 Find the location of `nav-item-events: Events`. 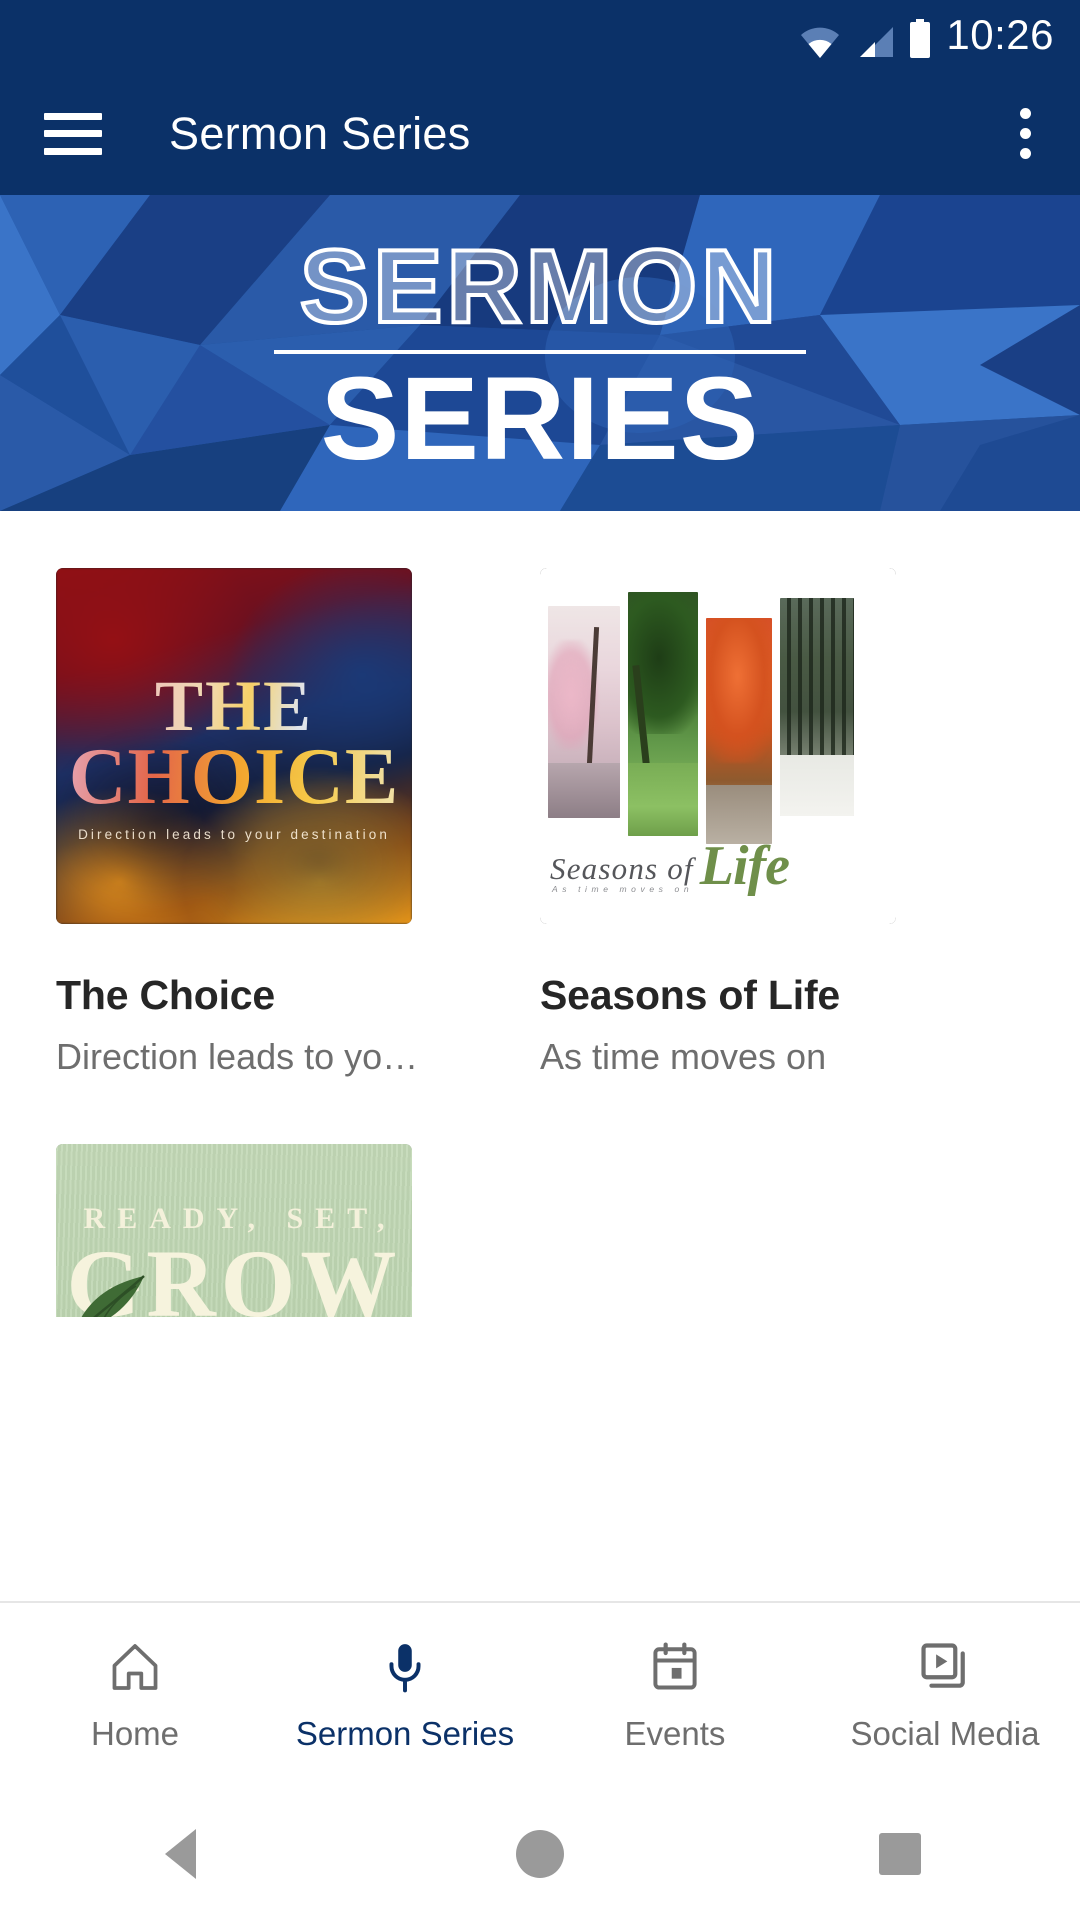

nav-item-events: Events is located at coordinates (675, 1696).